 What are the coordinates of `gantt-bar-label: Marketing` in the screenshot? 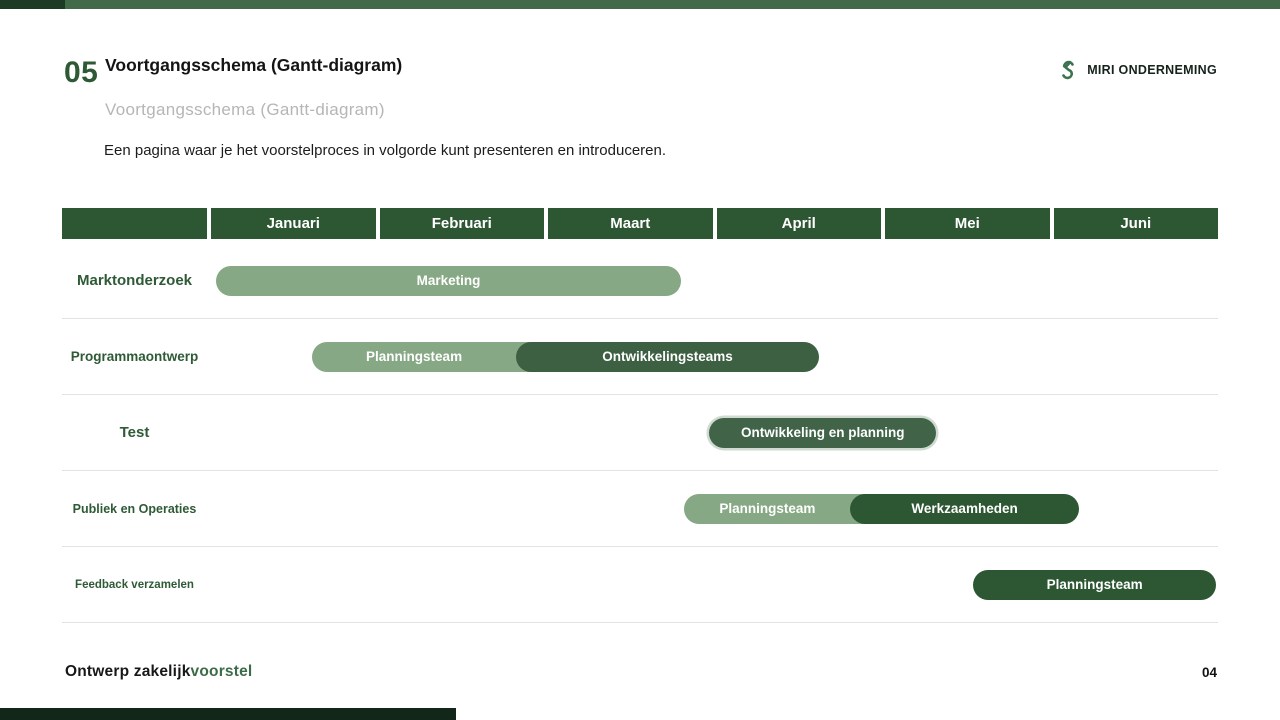 It's located at (448, 280).